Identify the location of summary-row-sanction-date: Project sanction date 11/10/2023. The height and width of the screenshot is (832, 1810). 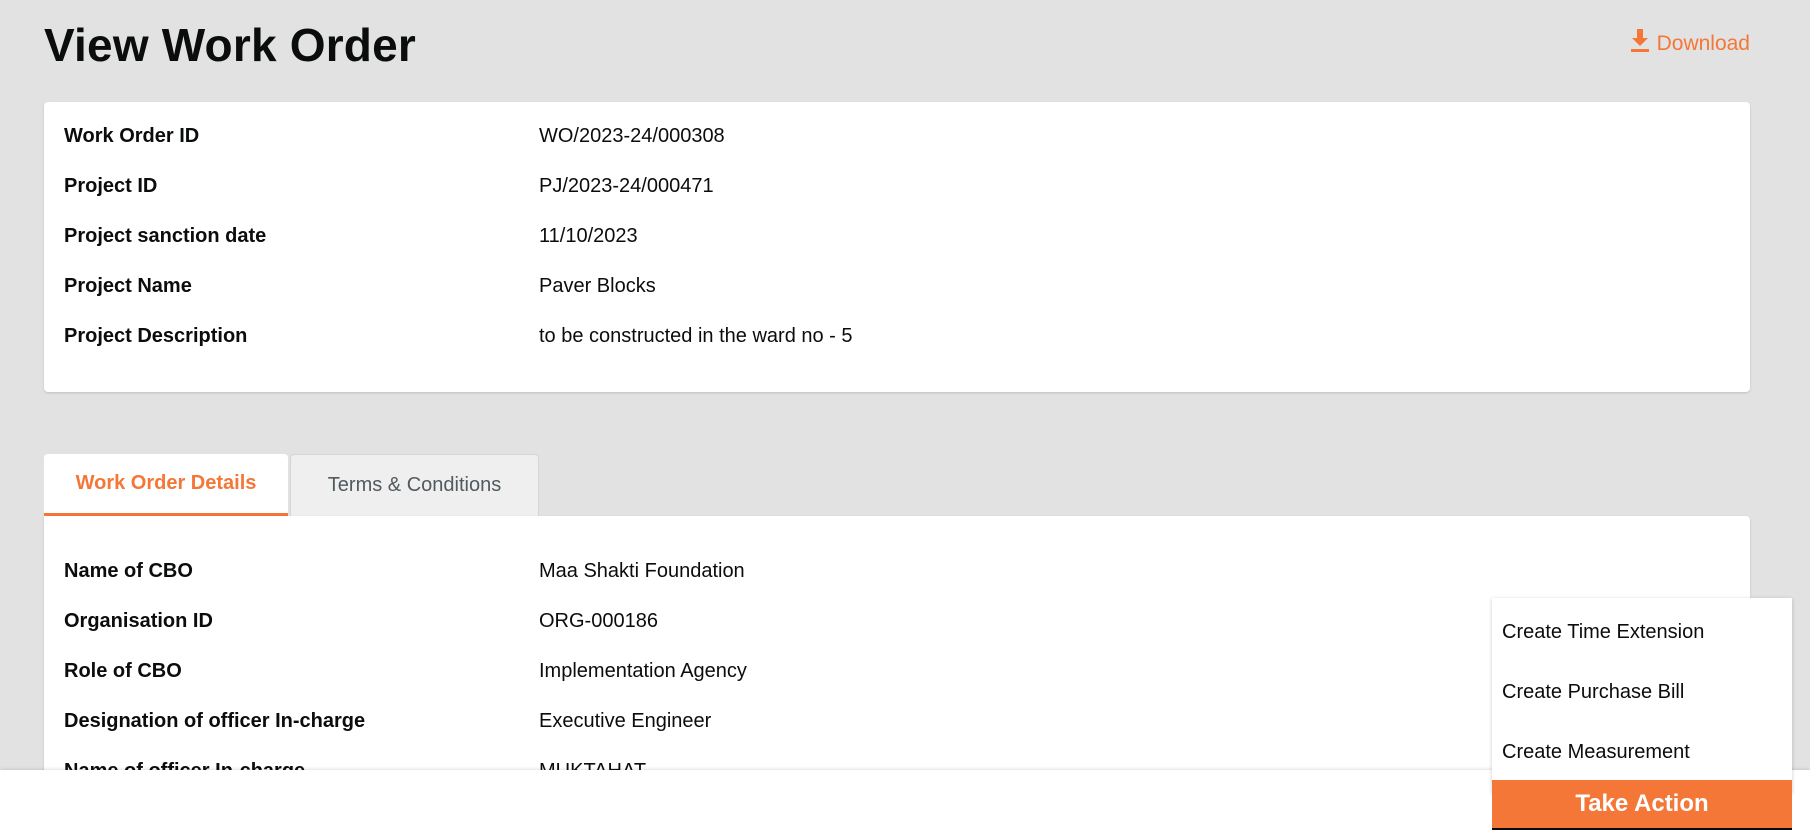
(897, 250).